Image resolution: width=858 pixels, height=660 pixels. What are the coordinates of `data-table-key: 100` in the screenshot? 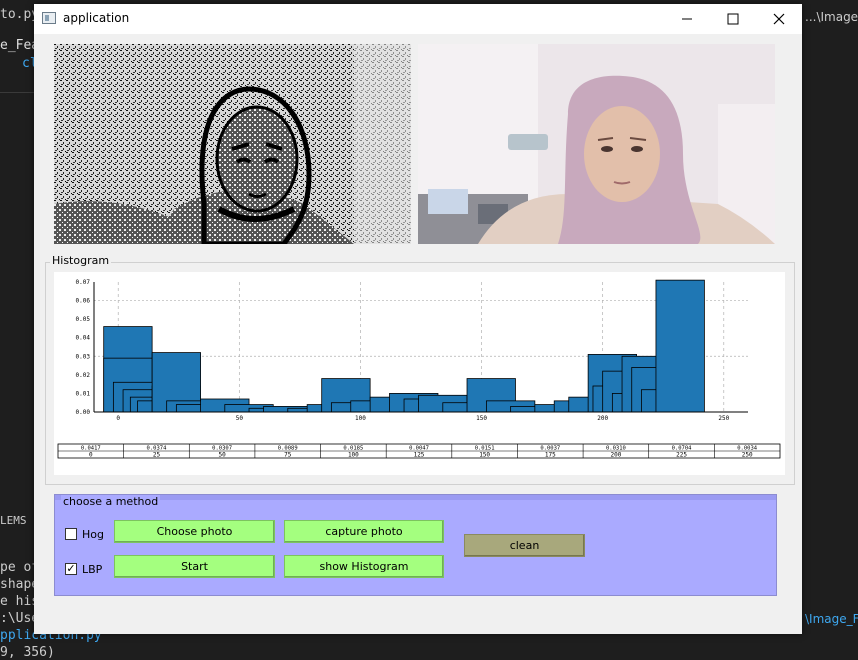 It's located at (353, 455).